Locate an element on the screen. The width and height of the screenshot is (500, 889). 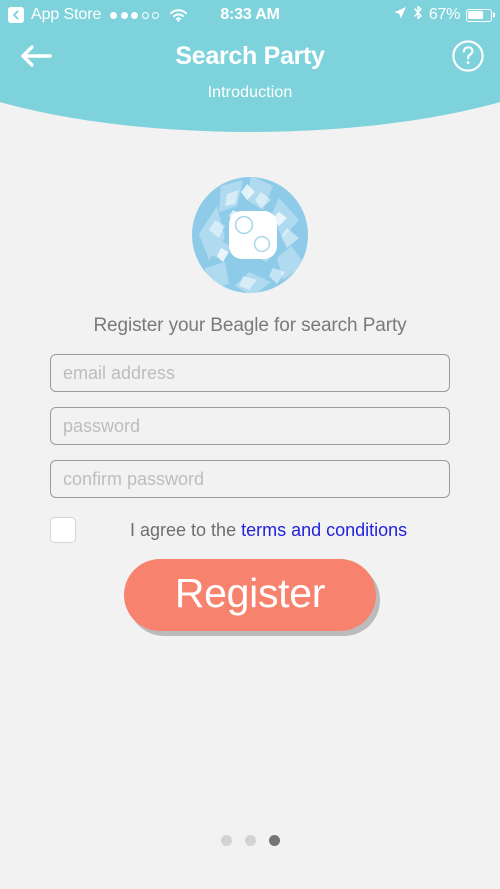
confirm-password-input is located at coordinates (250, 479).